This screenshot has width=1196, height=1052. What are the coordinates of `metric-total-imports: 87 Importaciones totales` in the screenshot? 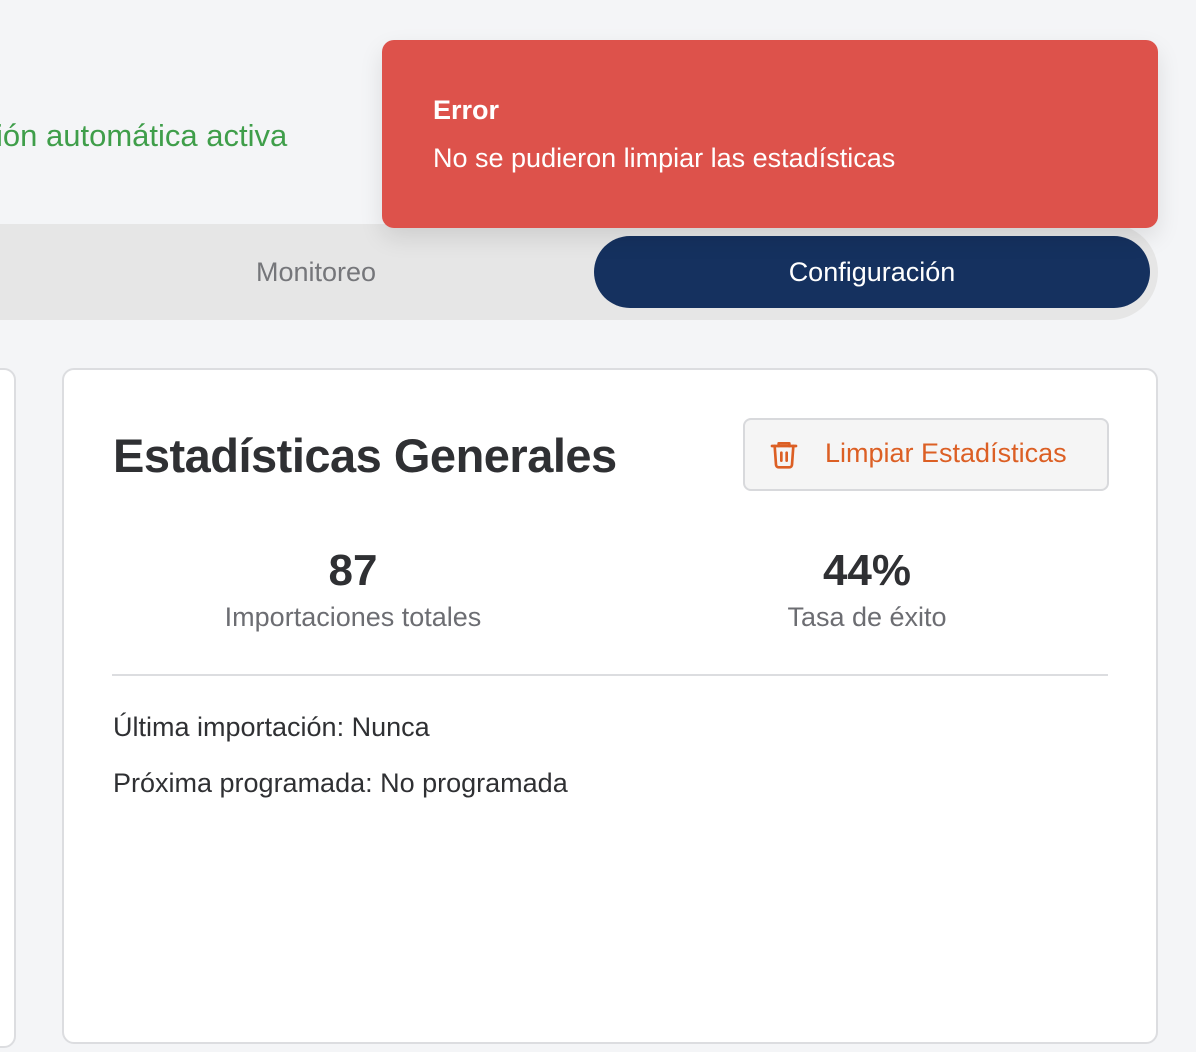 It's located at (353, 588).